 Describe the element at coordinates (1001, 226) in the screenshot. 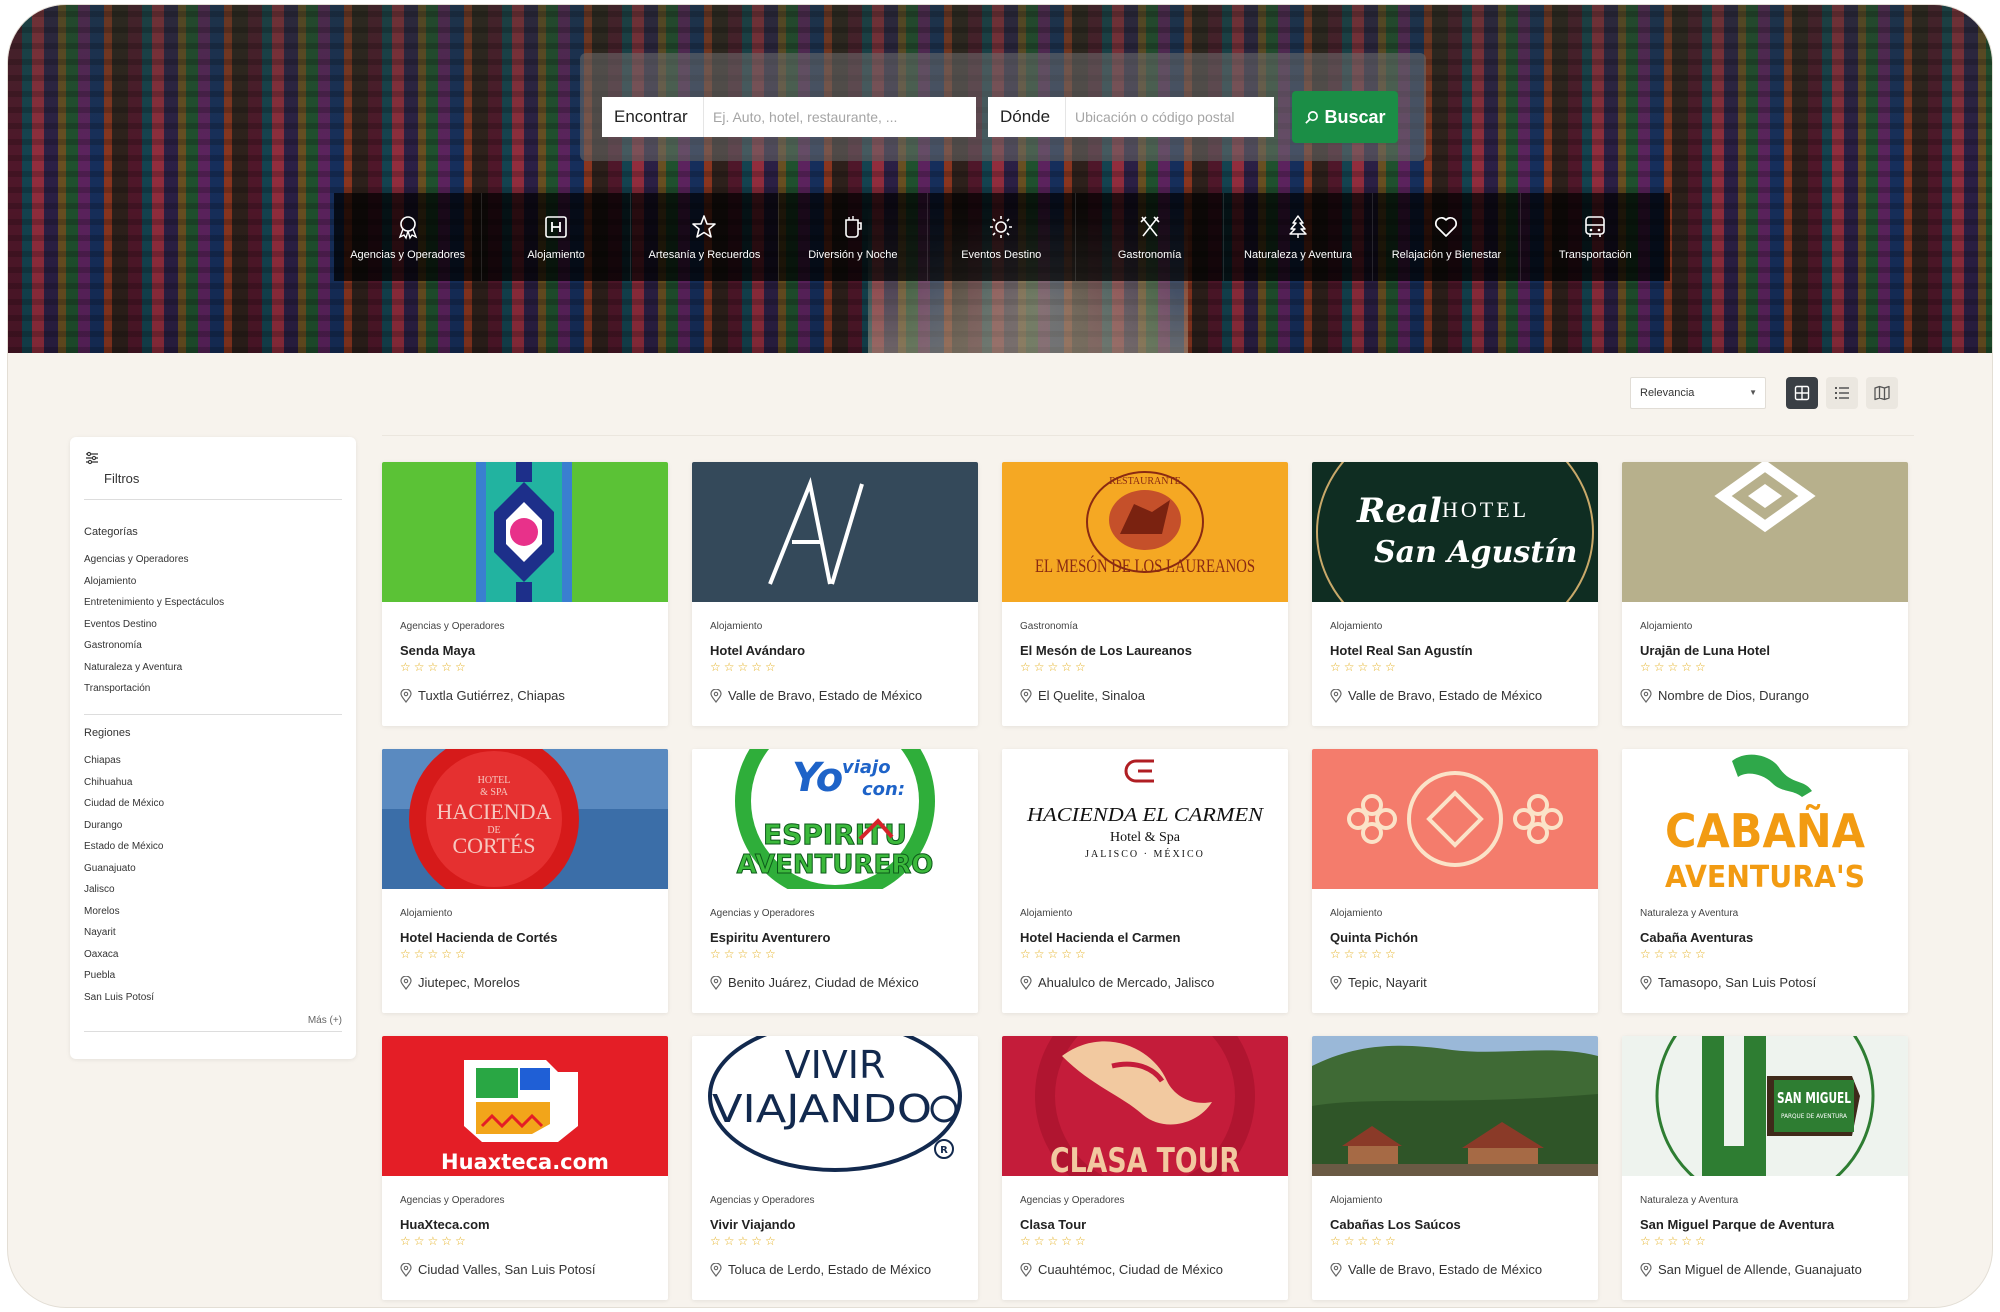

I see `sun-icon` at that location.